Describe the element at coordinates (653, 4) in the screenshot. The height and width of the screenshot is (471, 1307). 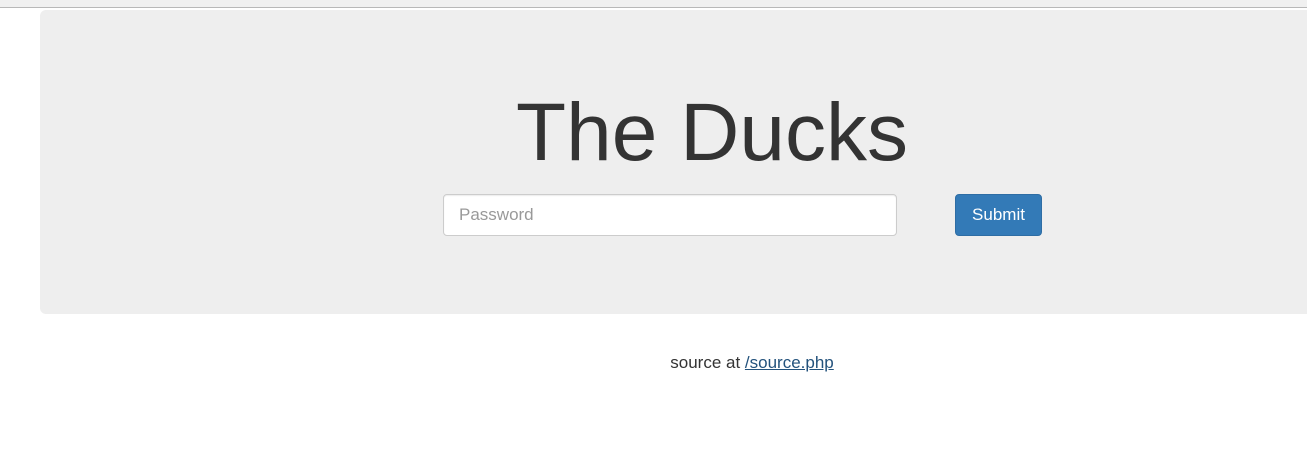
I see `browser-top-edge` at that location.